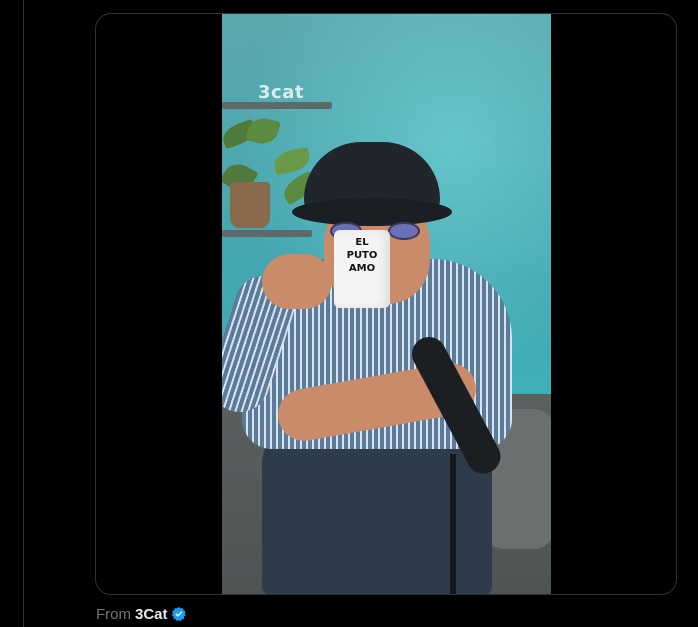 This screenshot has height=627, width=698. Describe the element at coordinates (23, 313) in the screenshot. I see `timeline-divider` at that location.